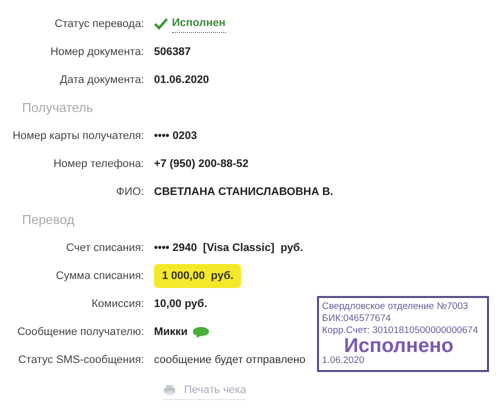 This screenshot has width=500, height=412. What do you see at coordinates (80, 332) in the screenshot?
I see `field-label: Сообщение получателю:` at bounding box center [80, 332].